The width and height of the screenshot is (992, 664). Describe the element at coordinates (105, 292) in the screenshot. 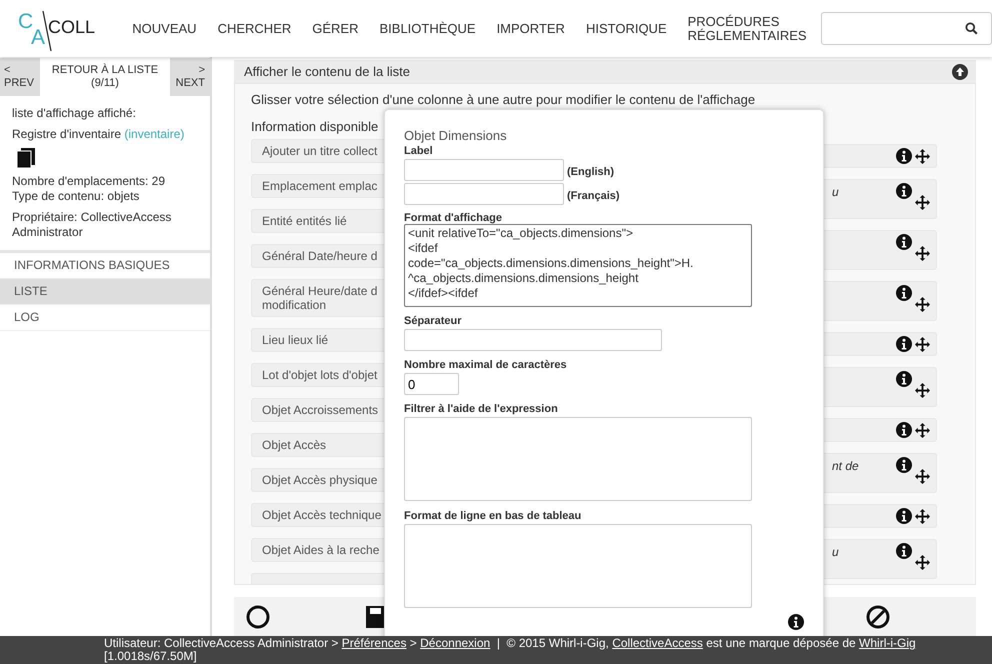

I see `sidebar-menu-item: LISTE` at that location.